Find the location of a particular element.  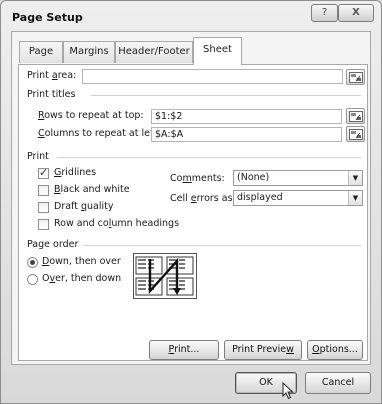

draft-quality-checkbox is located at coordinates (43, 207).